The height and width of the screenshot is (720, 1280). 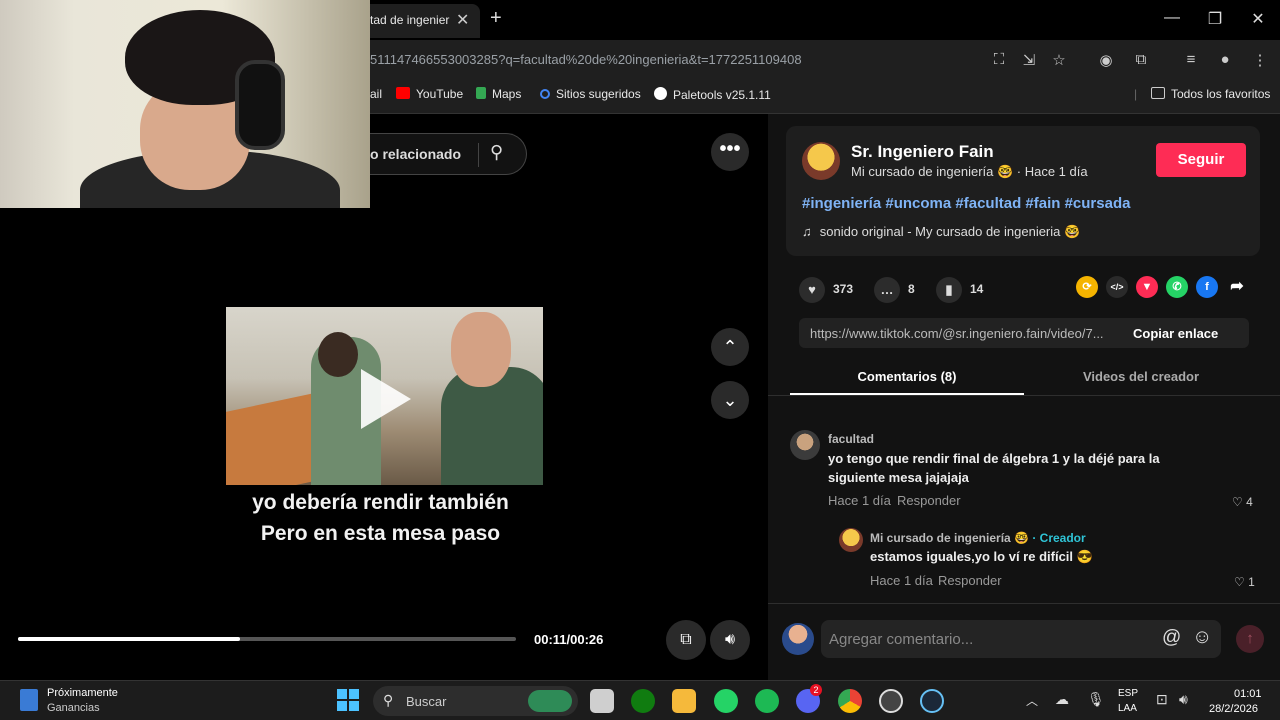 What do you see at coordinates (1260, 60) in the screenshot?
I see `menu-icon: ⋮` at bounding box center [1260, 60].